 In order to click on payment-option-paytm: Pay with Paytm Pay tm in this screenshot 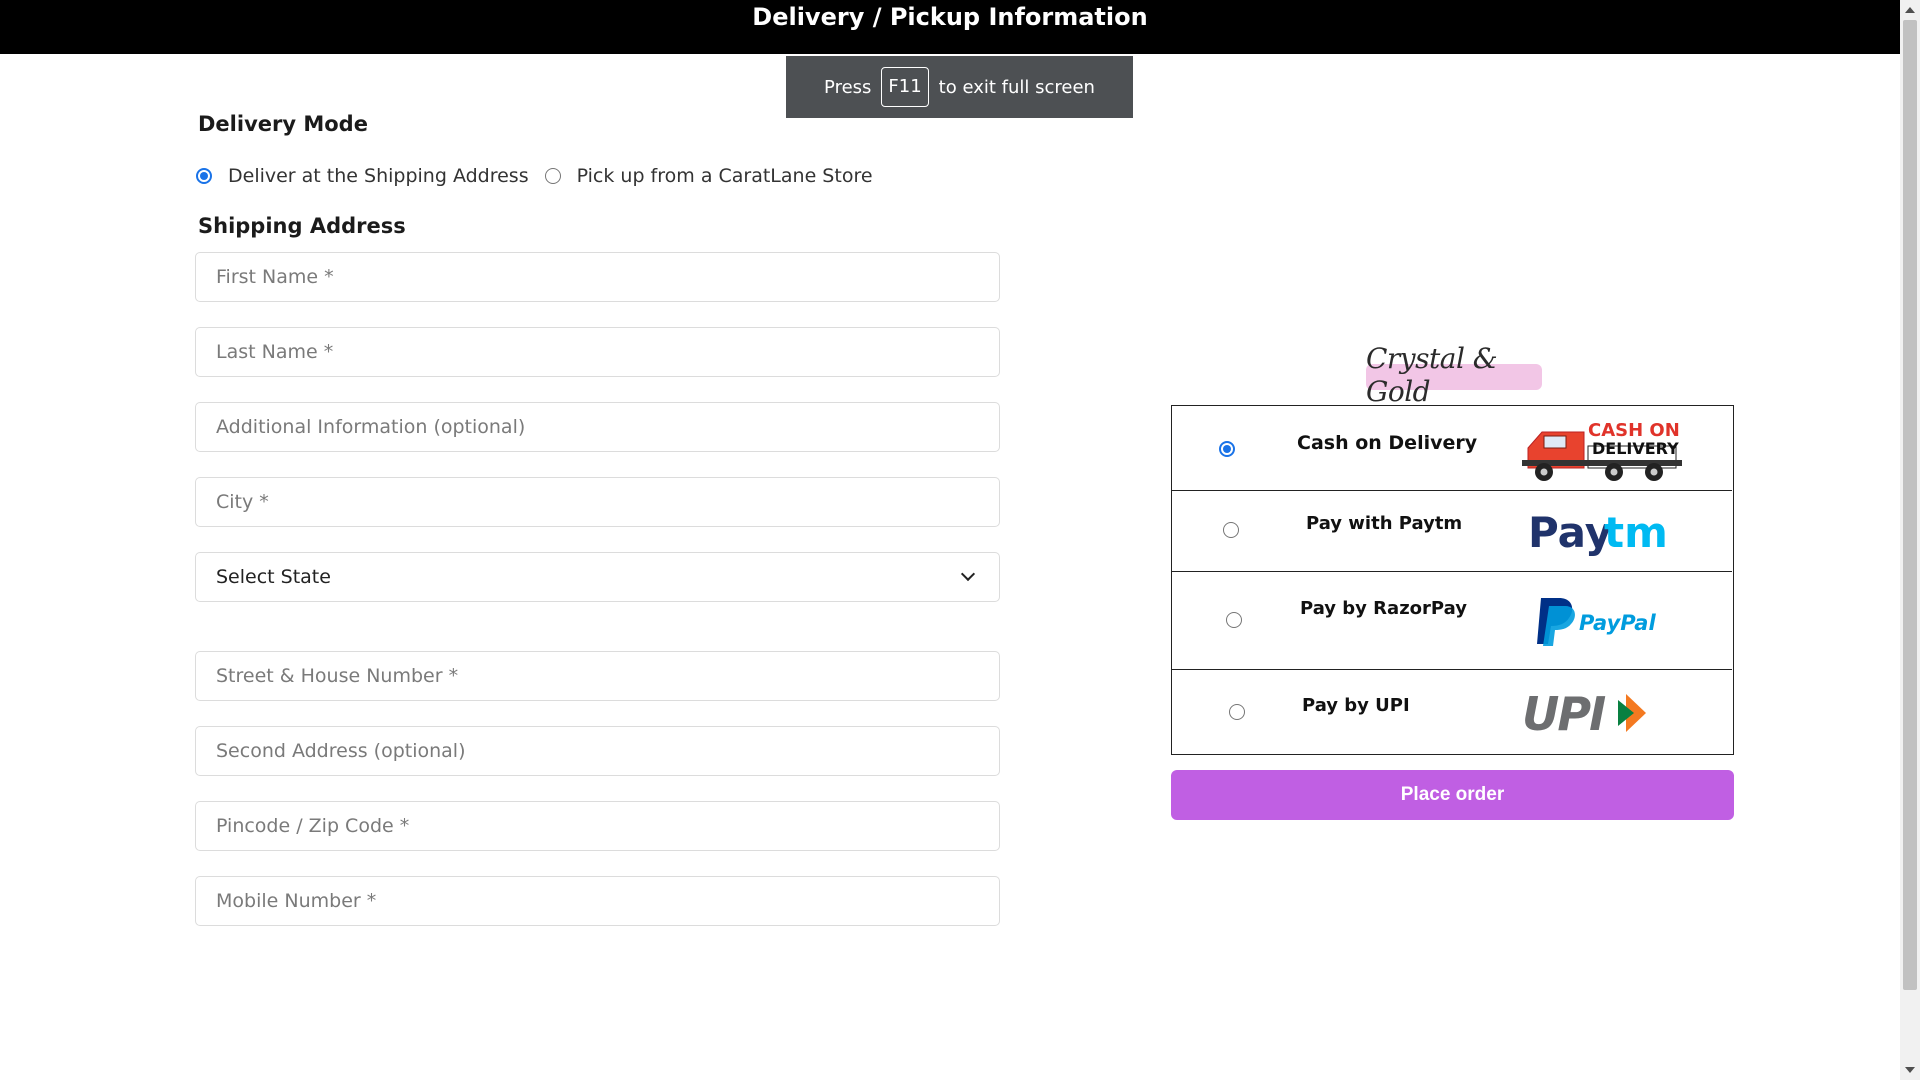, I will do `click(1452, 531)`.